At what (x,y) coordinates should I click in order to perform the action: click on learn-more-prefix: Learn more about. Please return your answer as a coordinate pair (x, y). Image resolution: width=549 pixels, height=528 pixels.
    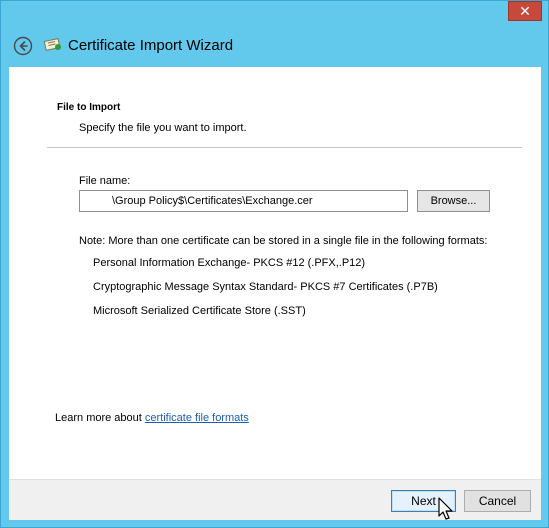
    Looking at the image, I should click on (100, 418).